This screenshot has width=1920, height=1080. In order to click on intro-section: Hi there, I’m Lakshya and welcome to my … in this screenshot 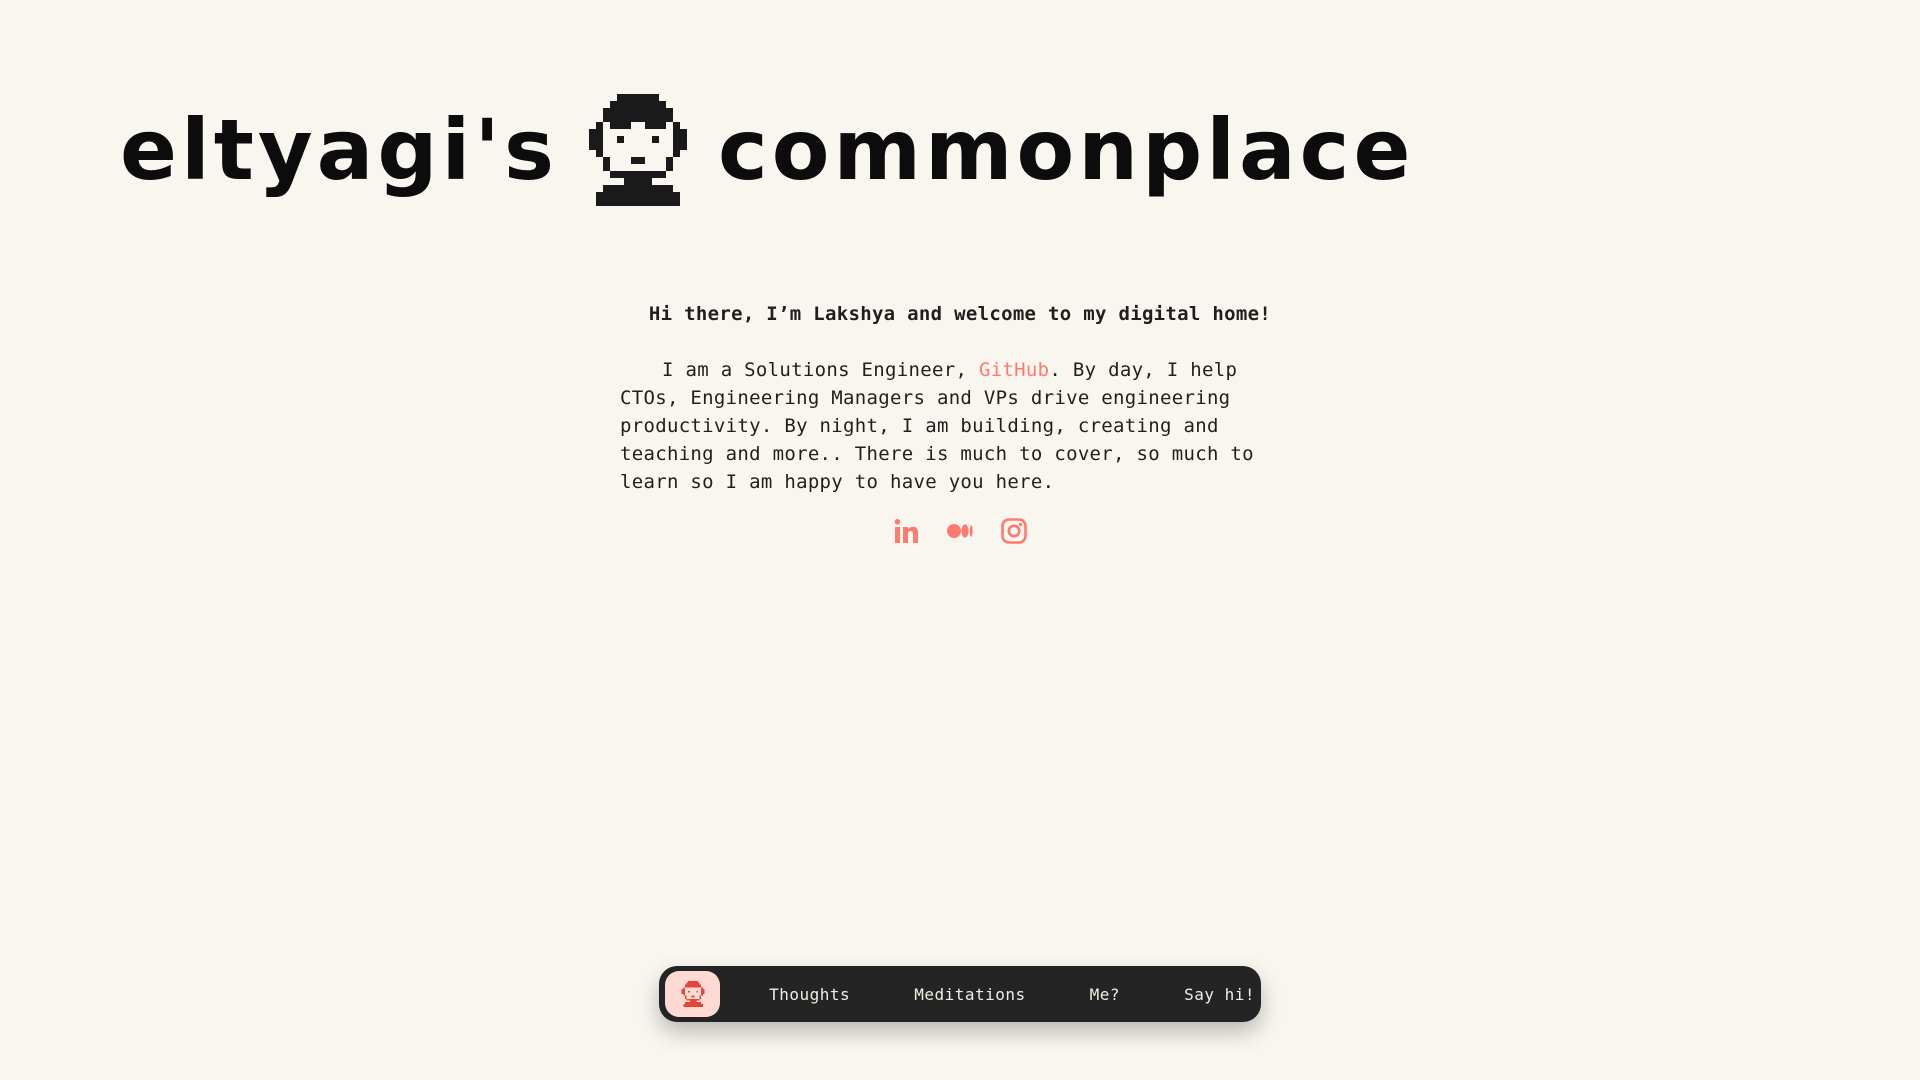, I will do `click(960, 398)`.